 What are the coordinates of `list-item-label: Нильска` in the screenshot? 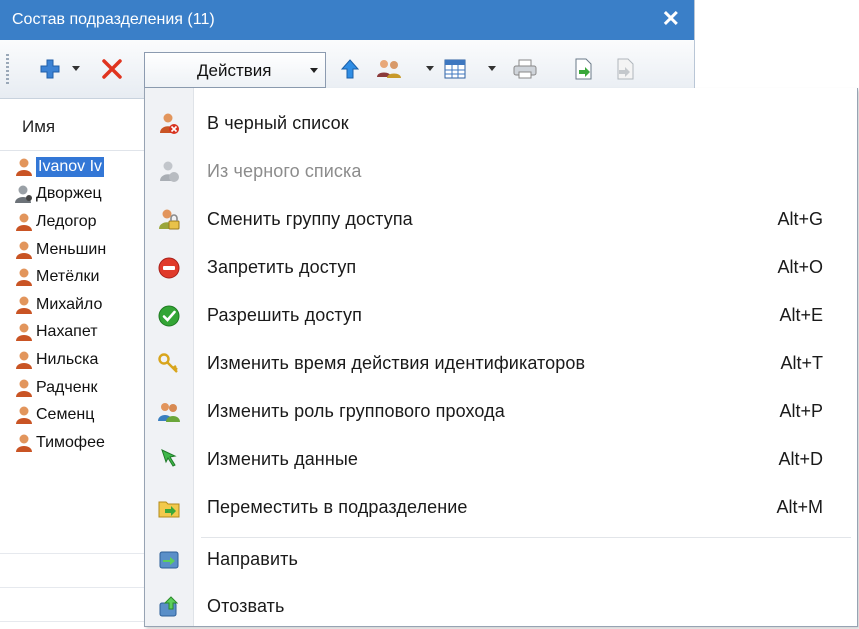 It's located at (67, 359).